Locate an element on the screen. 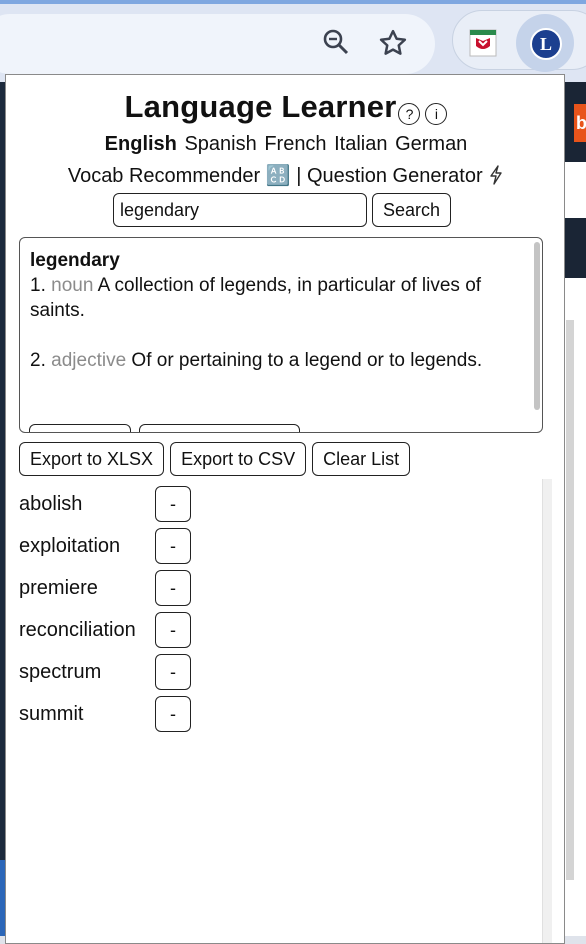  search-google-button: Save Java Google is located at coordinates (220, 428).